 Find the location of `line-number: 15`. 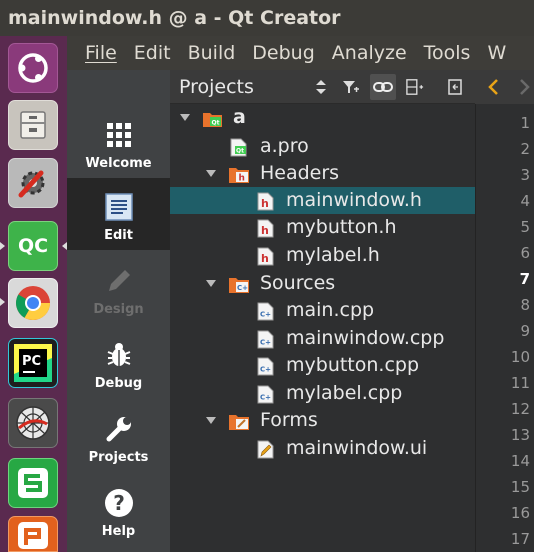

line-number: 15 is located at coordinates (520, 487).